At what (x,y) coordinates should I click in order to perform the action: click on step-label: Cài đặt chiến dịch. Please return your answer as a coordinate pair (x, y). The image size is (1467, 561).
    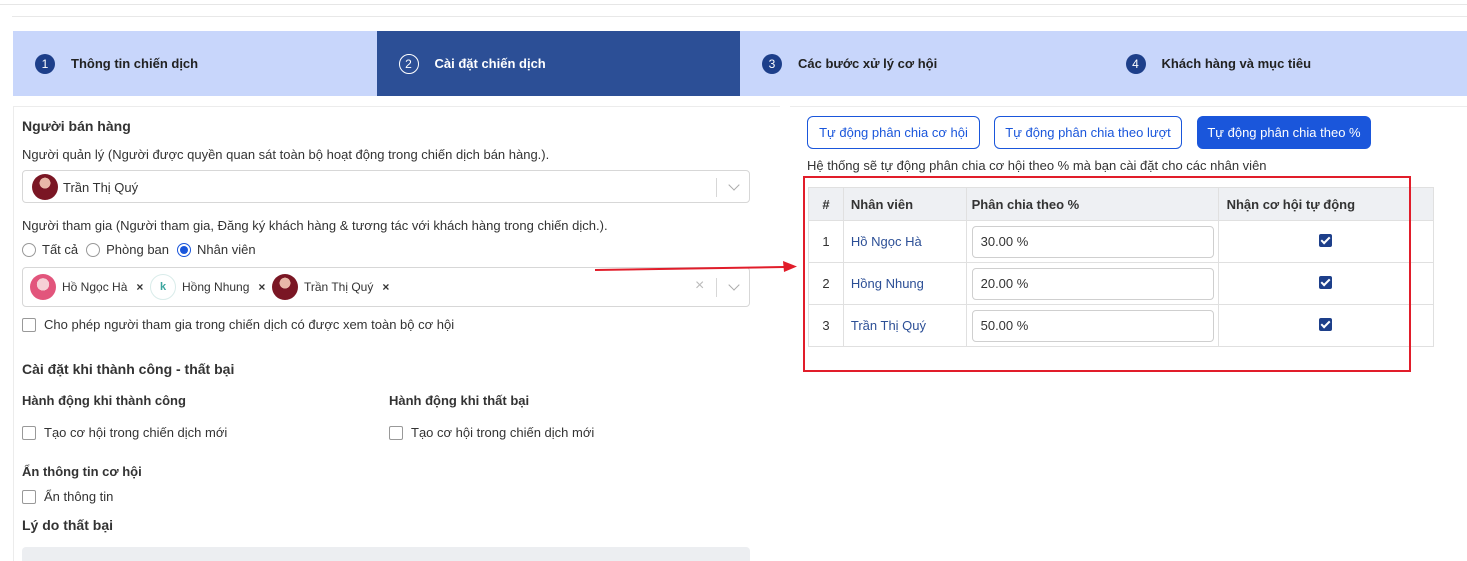
    Looking at the image, I should click on (490, 63).